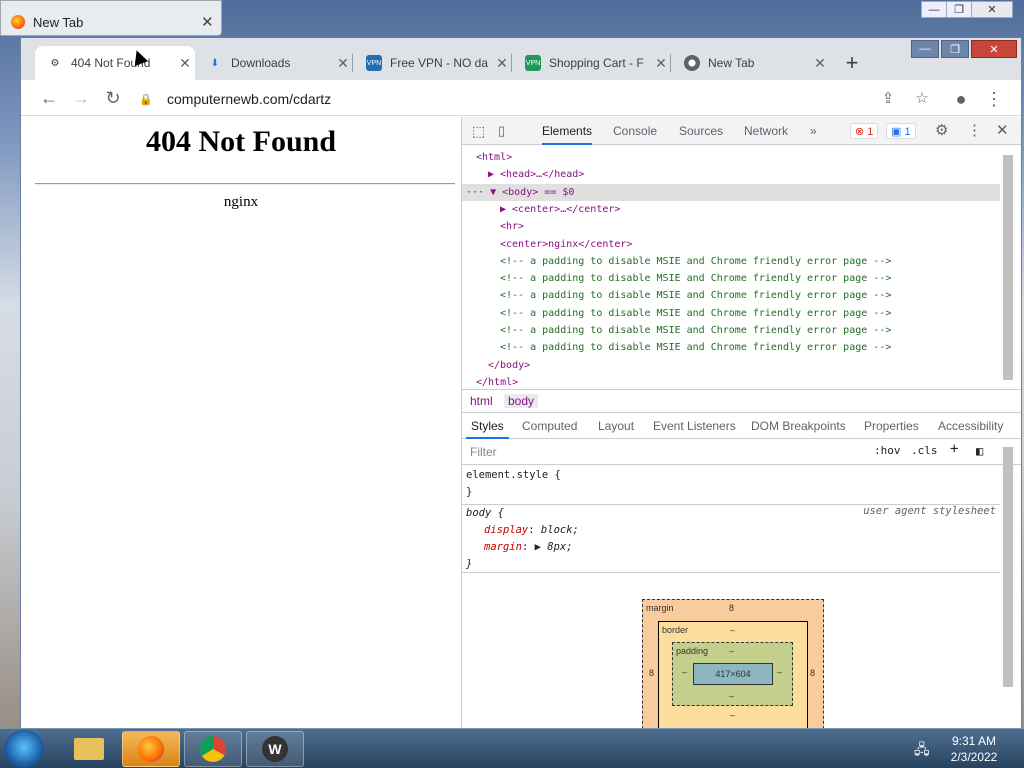  Describe the element at coordinates (1008, 567) in the screenshot. I see `styles-scrollbar` at that location.